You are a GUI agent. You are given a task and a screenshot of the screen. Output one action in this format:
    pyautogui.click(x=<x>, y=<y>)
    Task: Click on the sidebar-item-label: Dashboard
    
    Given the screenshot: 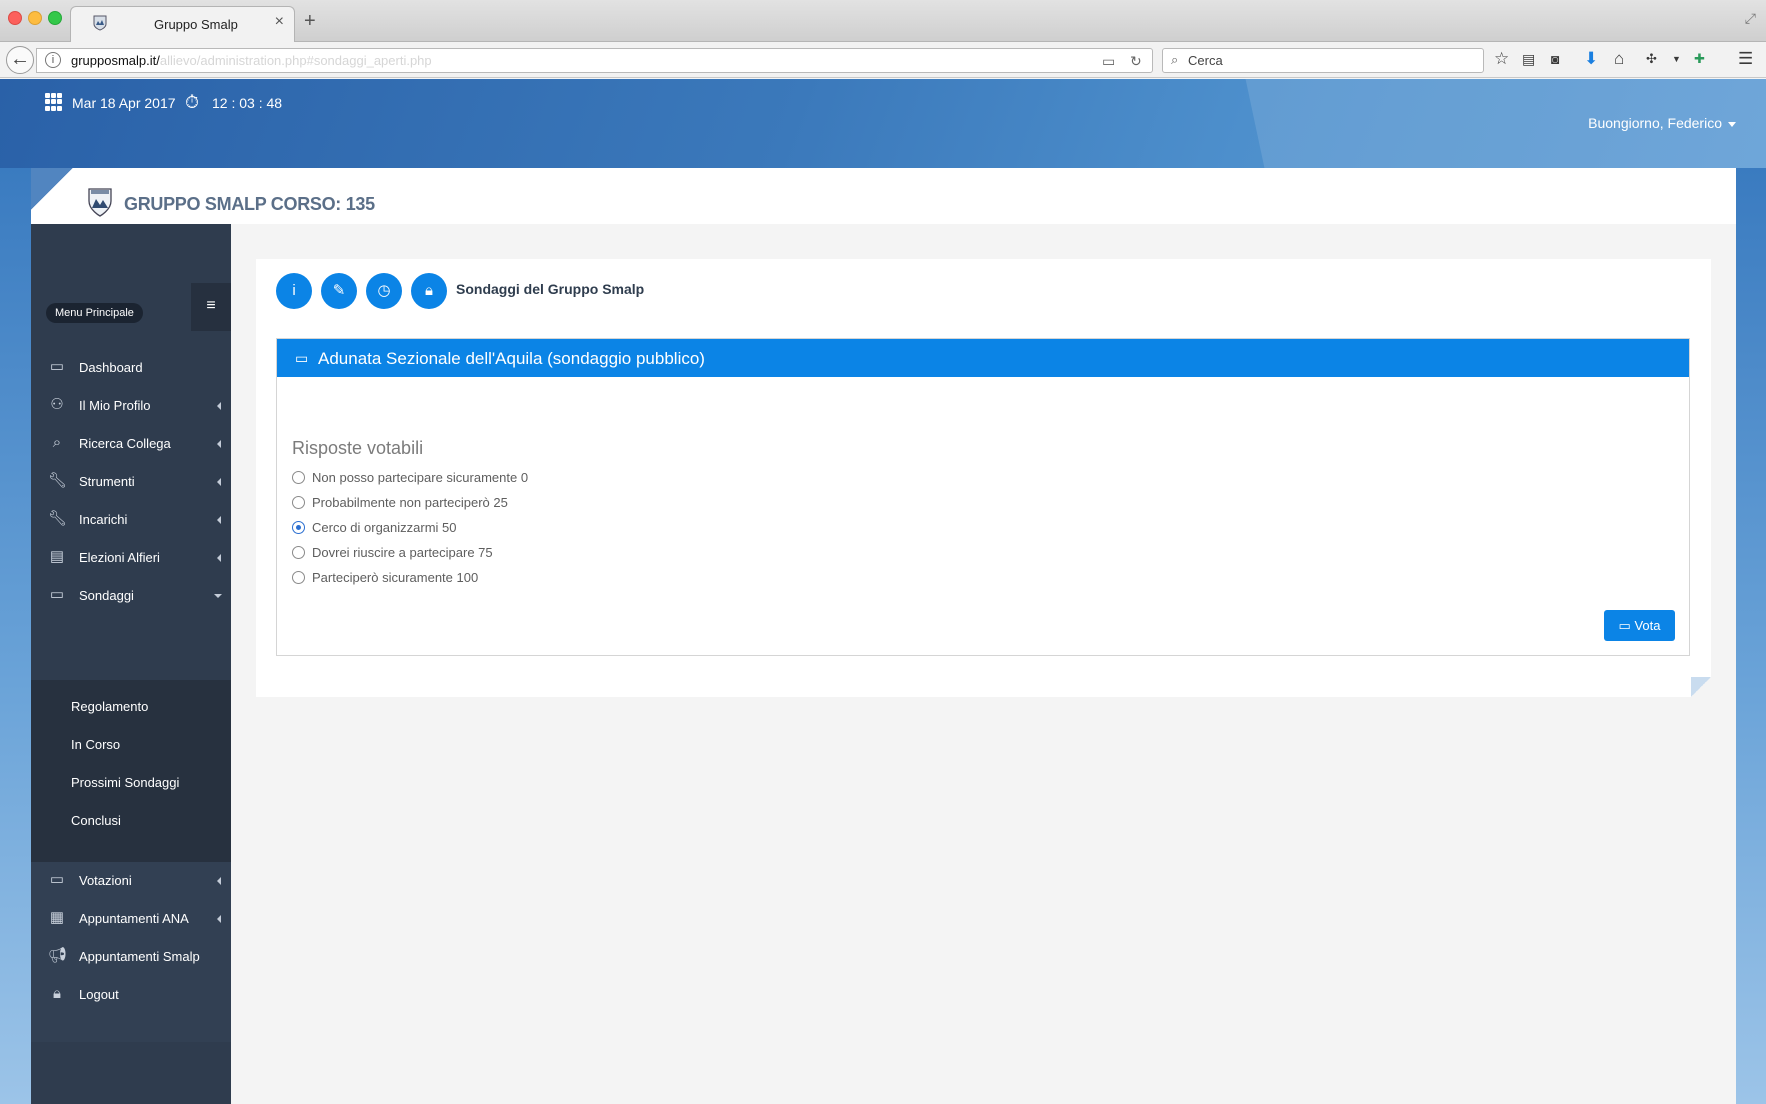 What is the action you would take?
    pyautogui.click(x=111, y=367)
    